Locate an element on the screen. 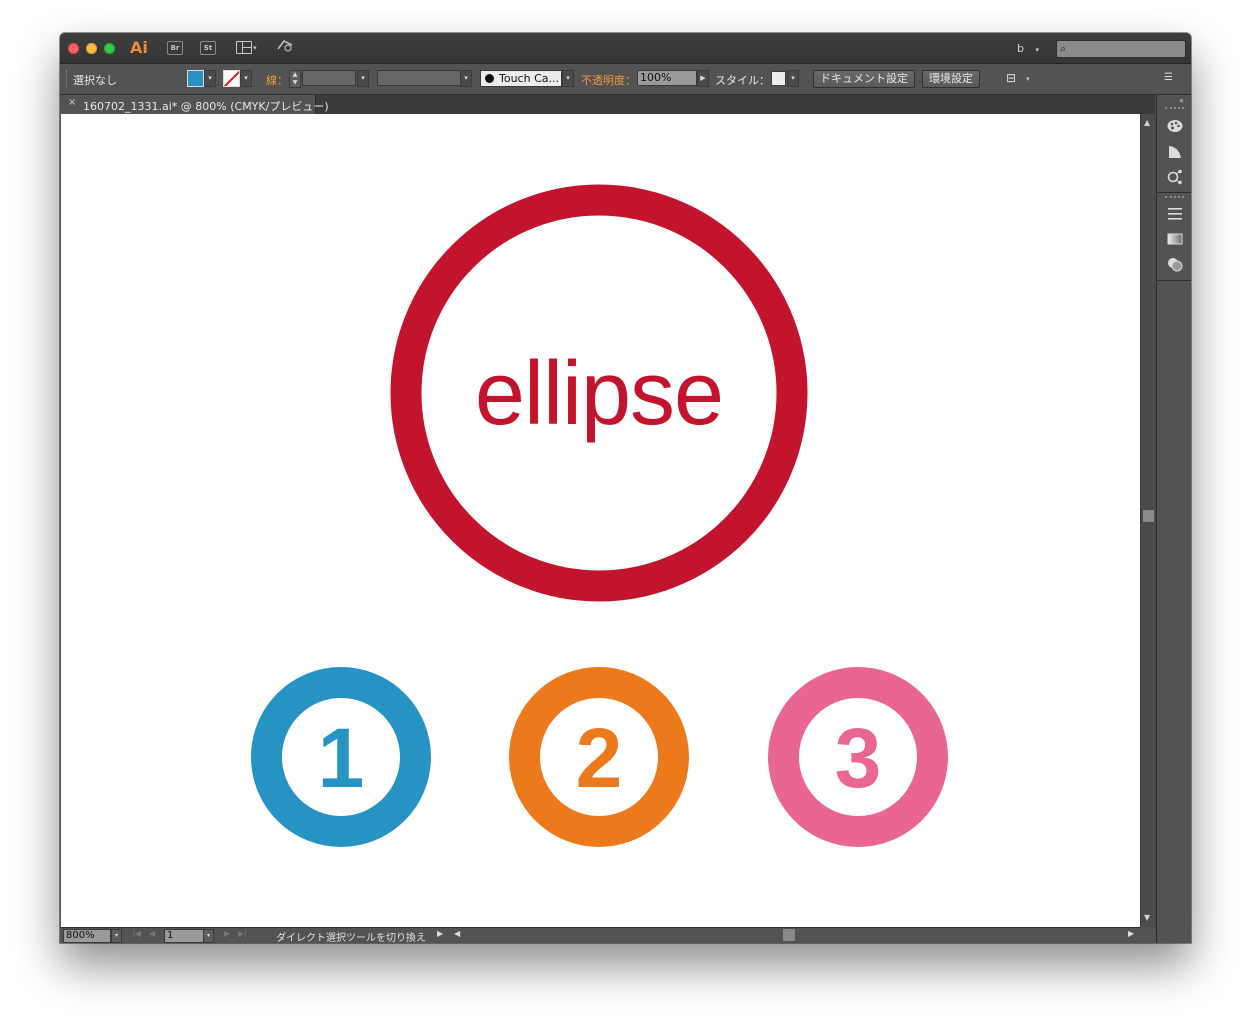 The image size is (1251, 1024). stock-icon: St is located at coordinates (208, 48).